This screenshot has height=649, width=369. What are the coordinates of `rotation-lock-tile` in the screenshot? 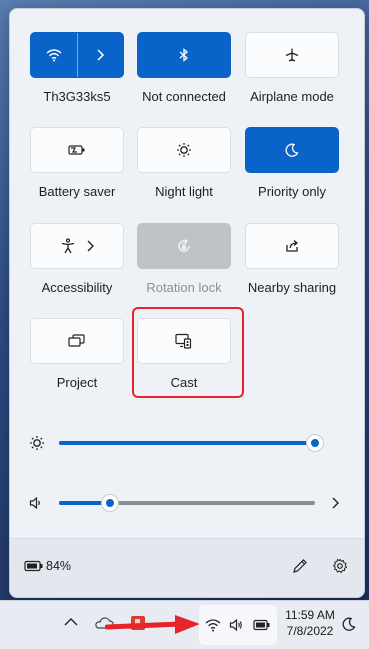 It's located at (184, 246).